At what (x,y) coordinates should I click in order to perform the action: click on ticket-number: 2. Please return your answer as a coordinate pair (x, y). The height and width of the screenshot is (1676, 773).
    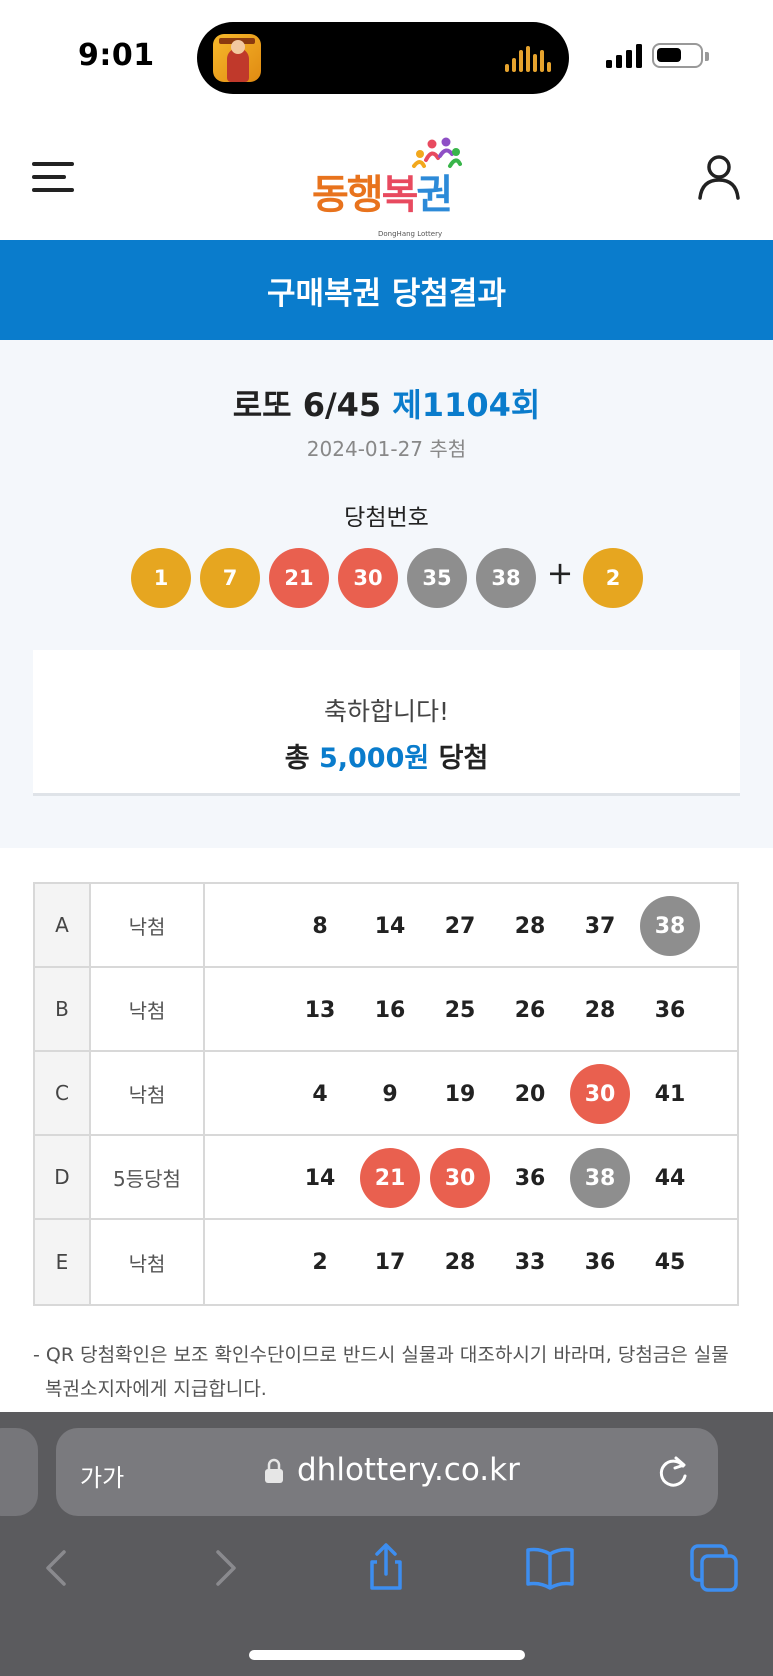
    Looking at the image, I should click on (320, 1262).